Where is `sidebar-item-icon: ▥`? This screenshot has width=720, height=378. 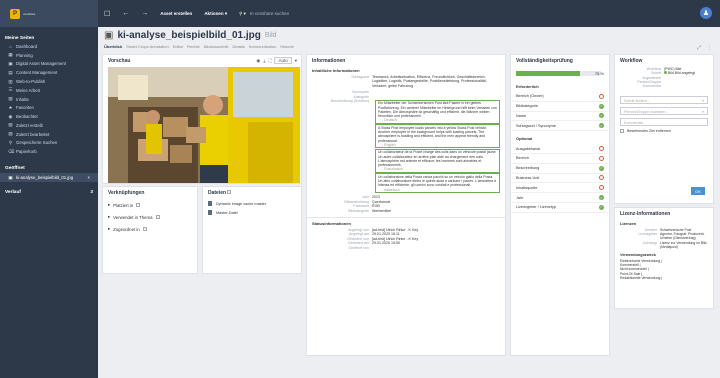
sidebar-item-icon: ▥ is located at coordinates (10, 81).